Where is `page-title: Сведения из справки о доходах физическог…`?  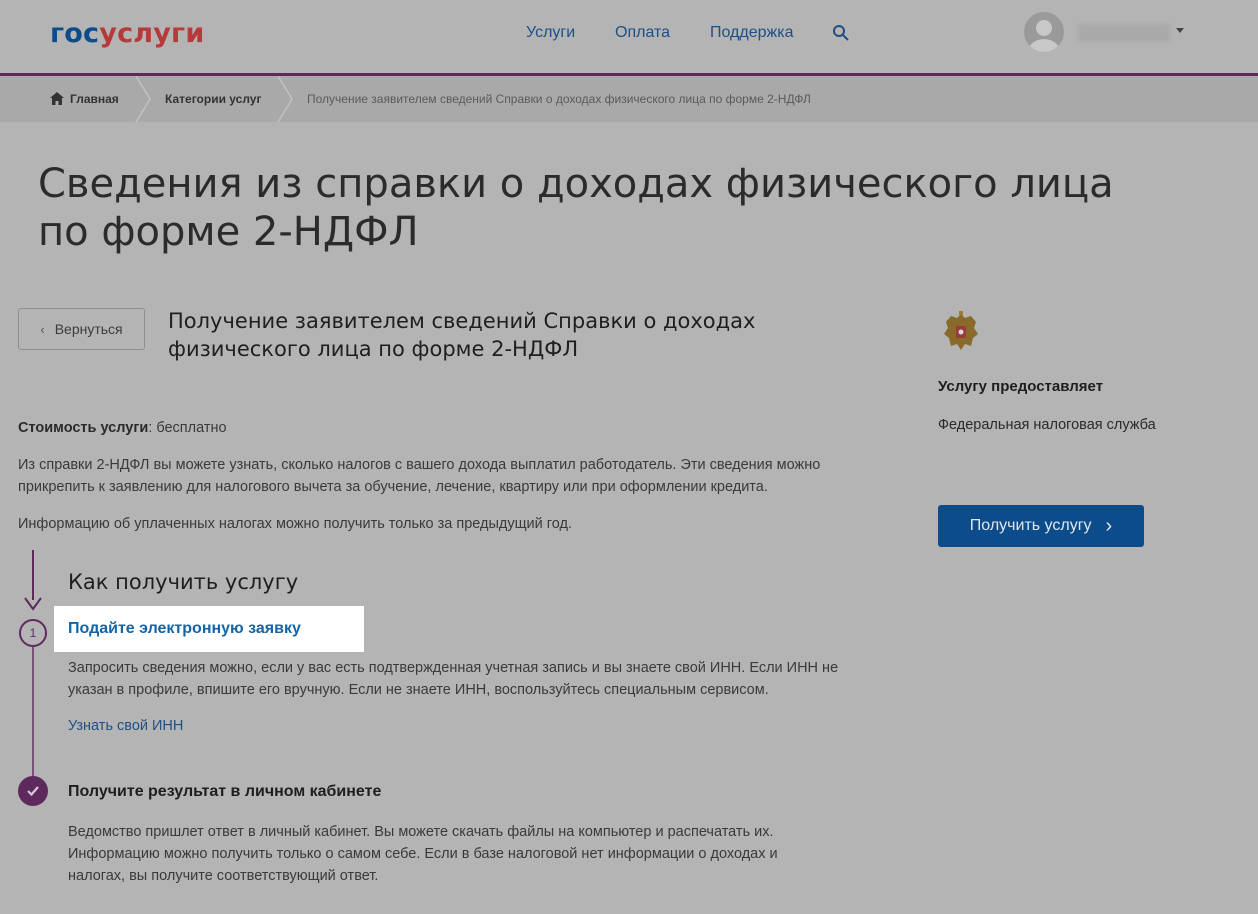
page-title: Сведения из справки о доходах физическог… is located at coordinates (576, 208).